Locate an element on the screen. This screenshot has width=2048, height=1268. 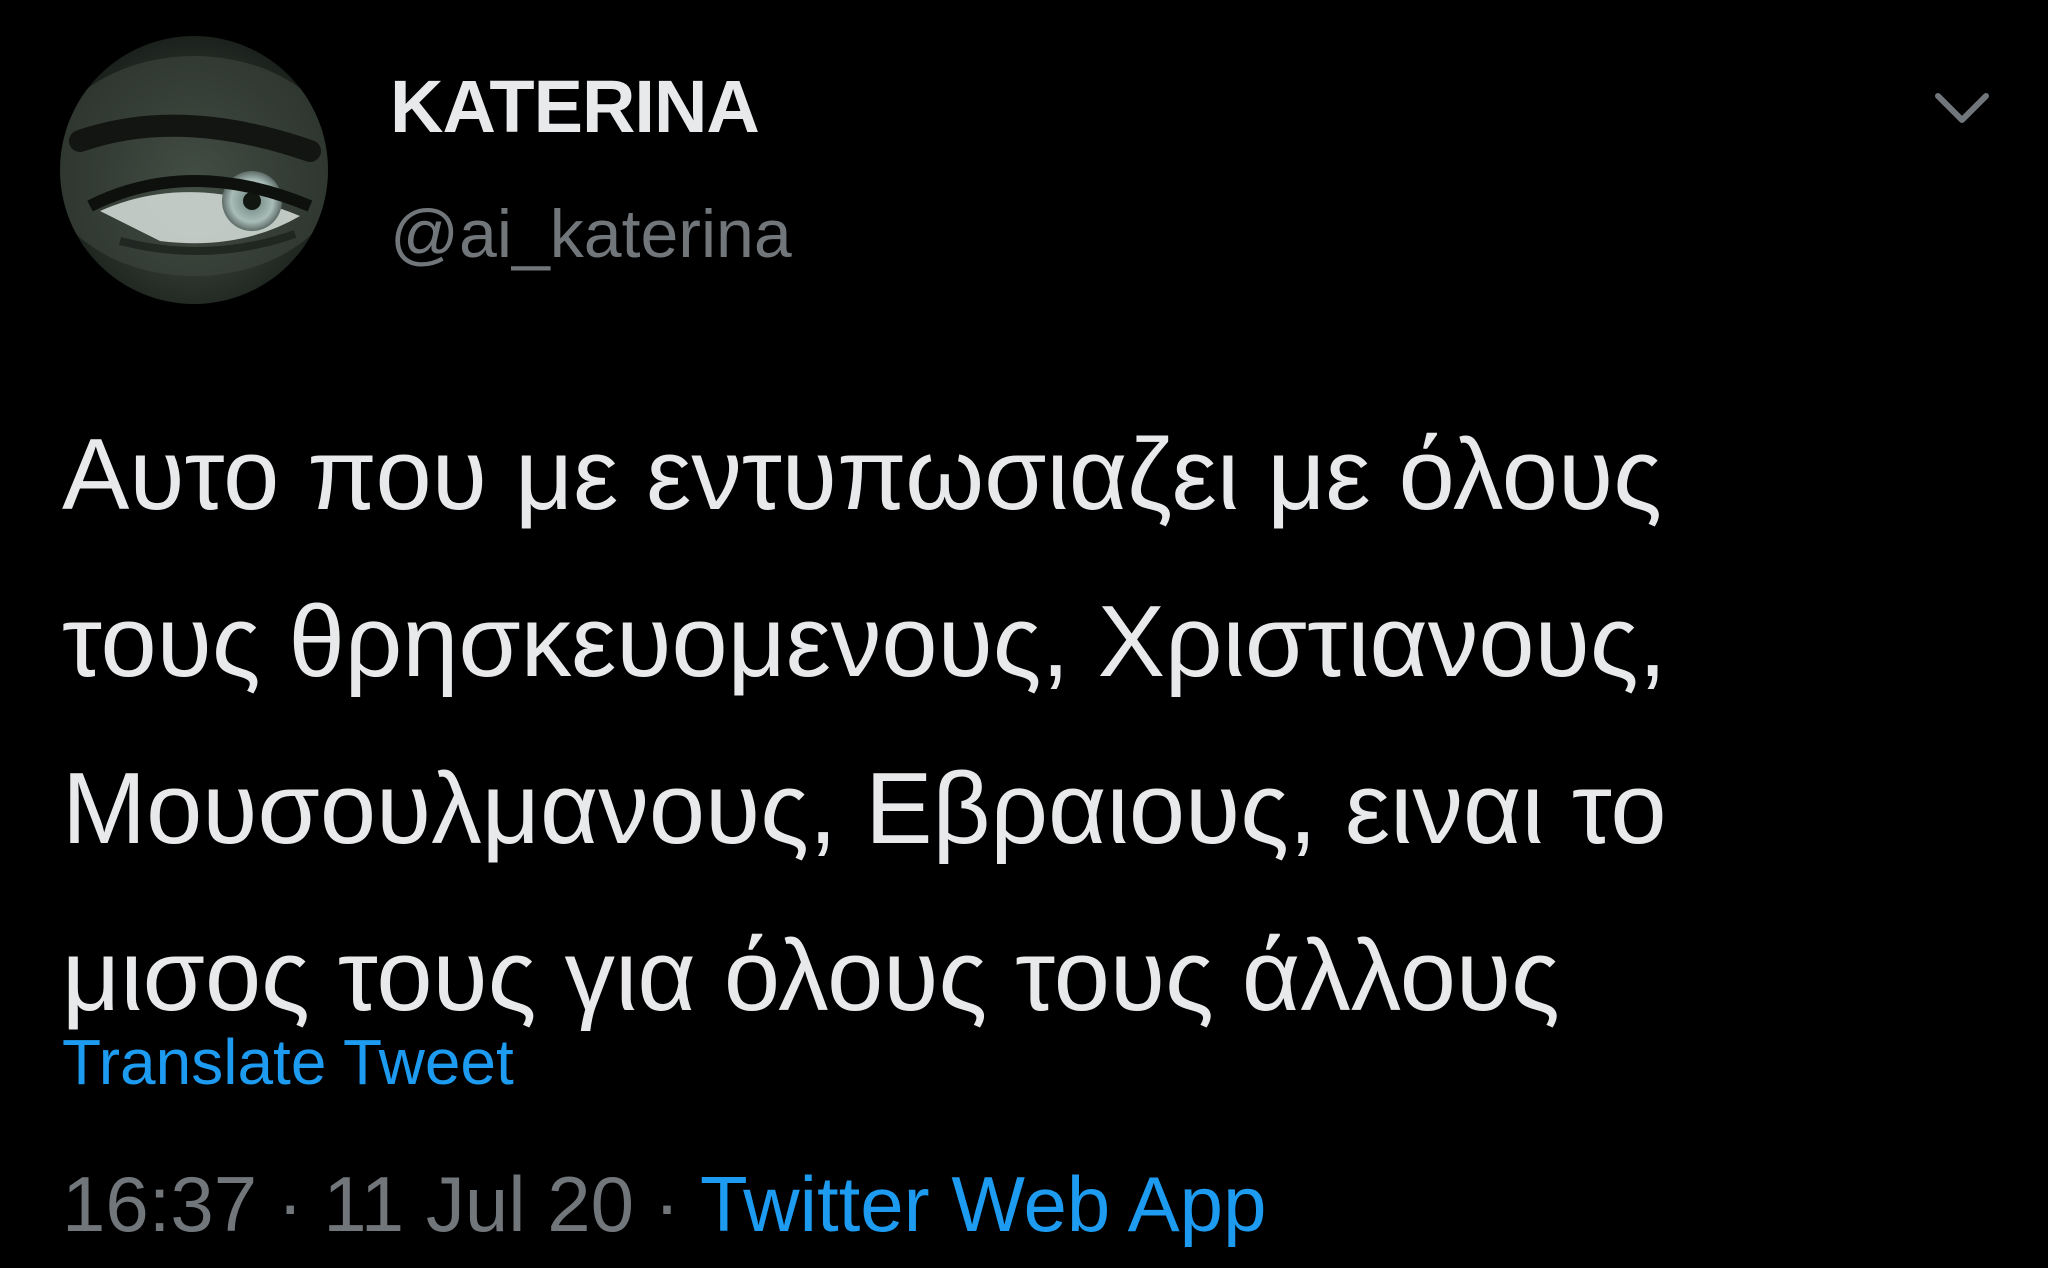
tweet-time: 16:37 is located at coordinates (159, 1204).